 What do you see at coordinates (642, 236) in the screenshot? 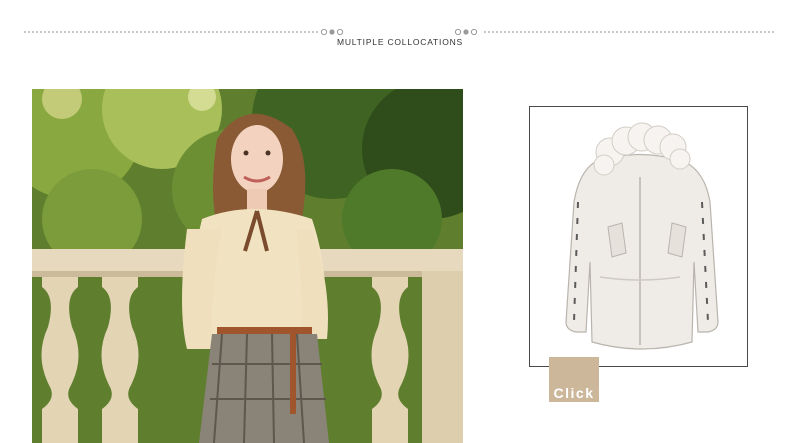
I see `white-parka-jacket-icon` at bounding box center [642, 236].